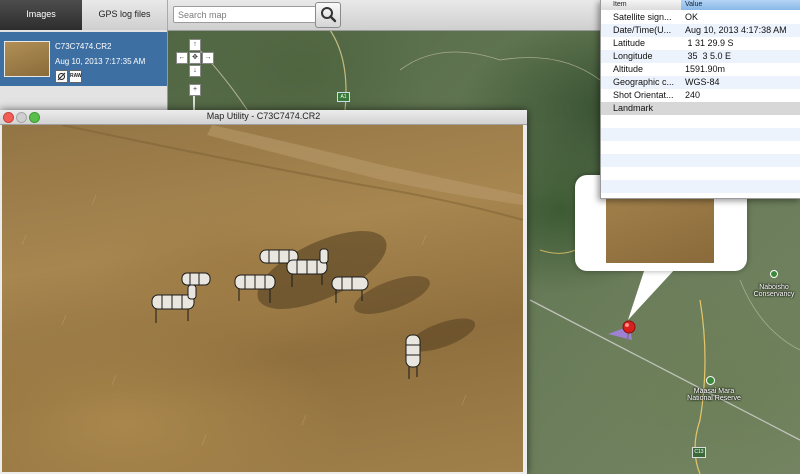 This screenshot has width=800, height=474. Describe the element at coordinates (620, 329) in the screenshot. I see `location-pin-icon` at that location.